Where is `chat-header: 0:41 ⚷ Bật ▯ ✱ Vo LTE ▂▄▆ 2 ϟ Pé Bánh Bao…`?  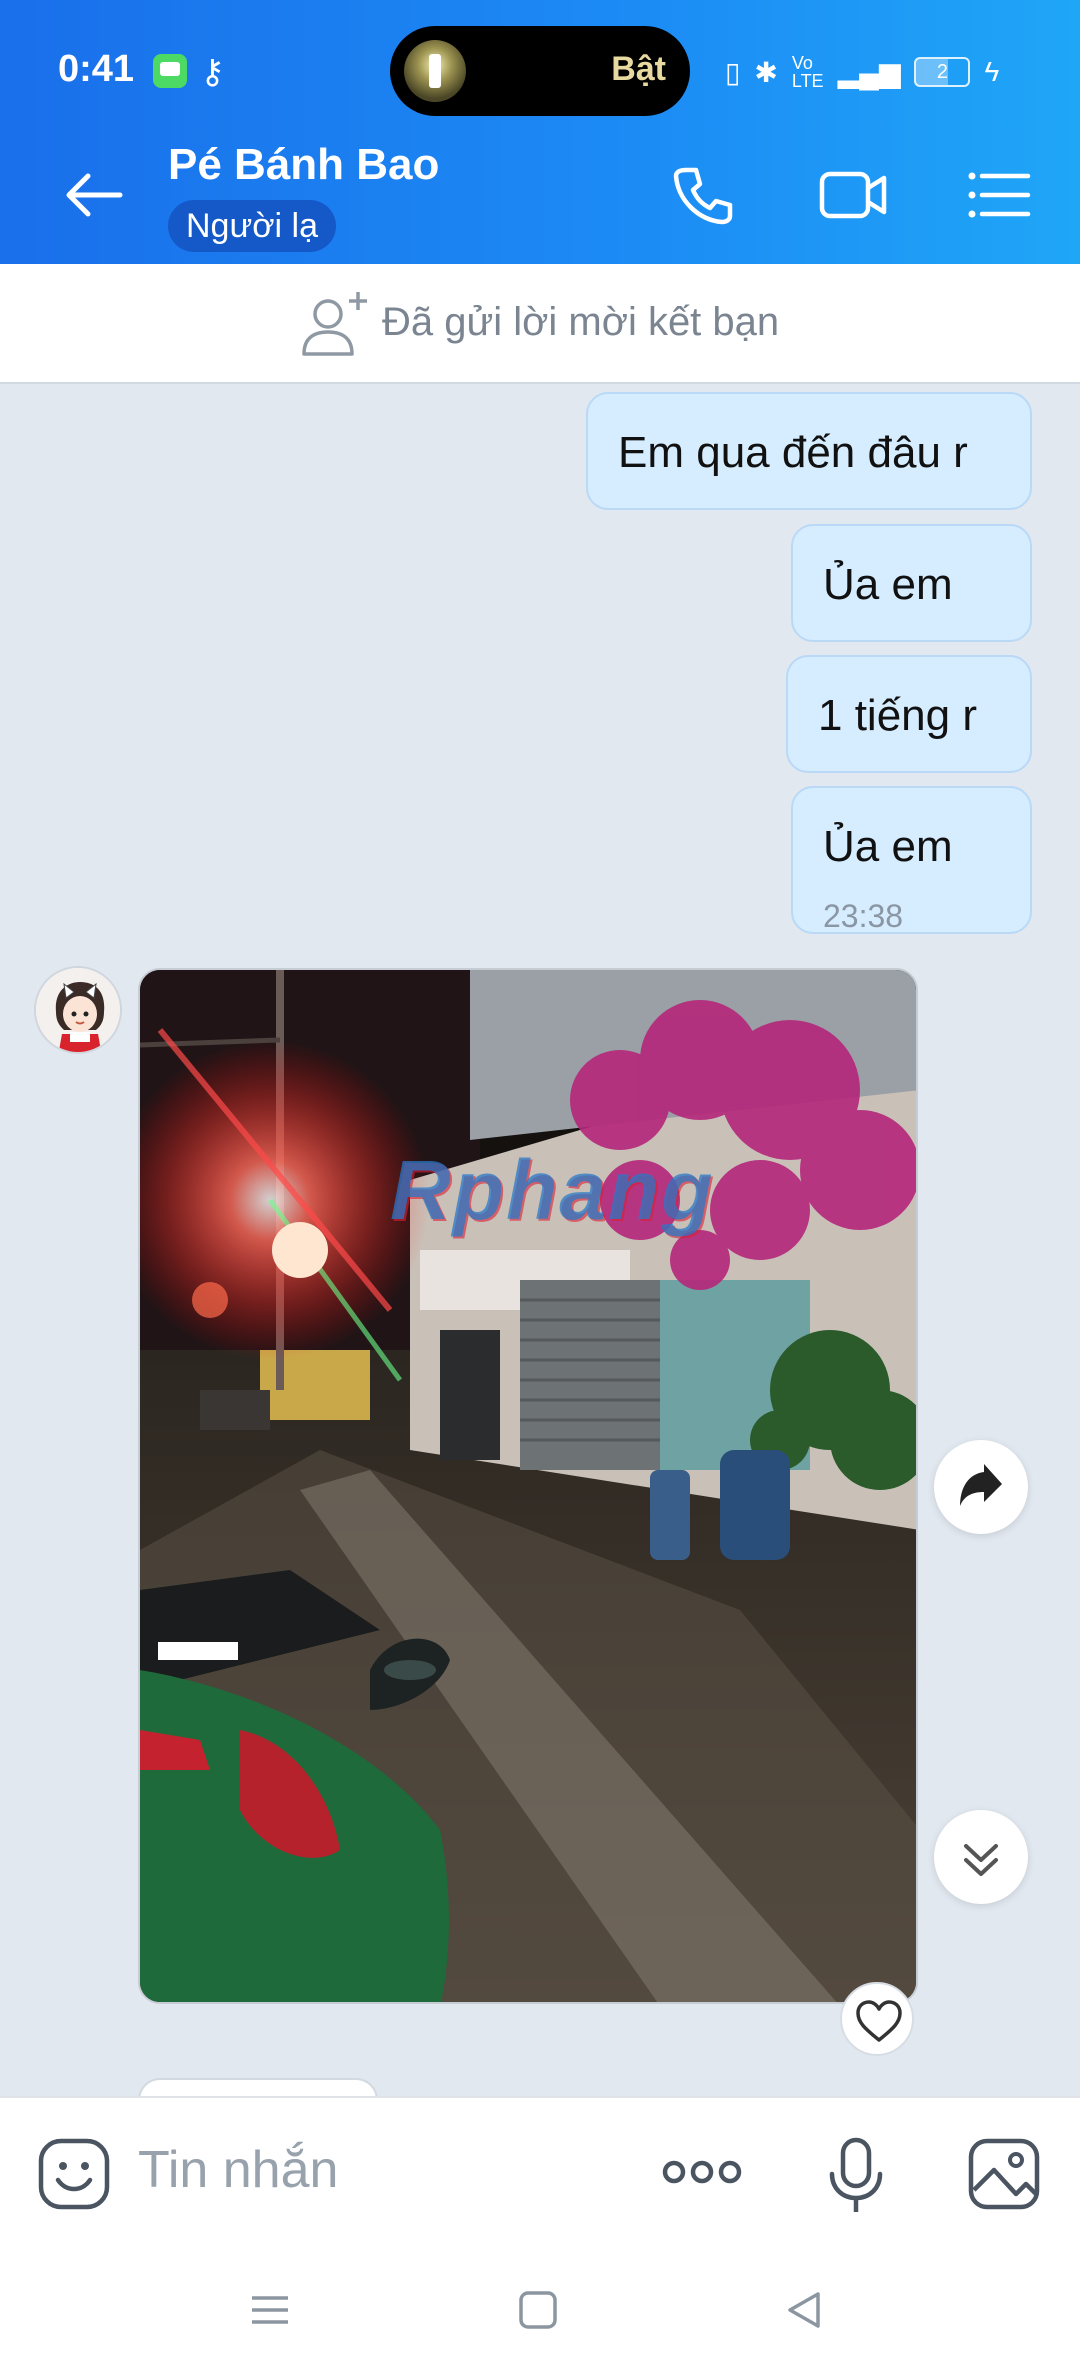
chat-header: 0:41 ⚷ Bật ▯ ✱ Vo LTE ▂▄▆ 2 ϟ Pé Bánh Bao… is located at coordinates (540, 132).